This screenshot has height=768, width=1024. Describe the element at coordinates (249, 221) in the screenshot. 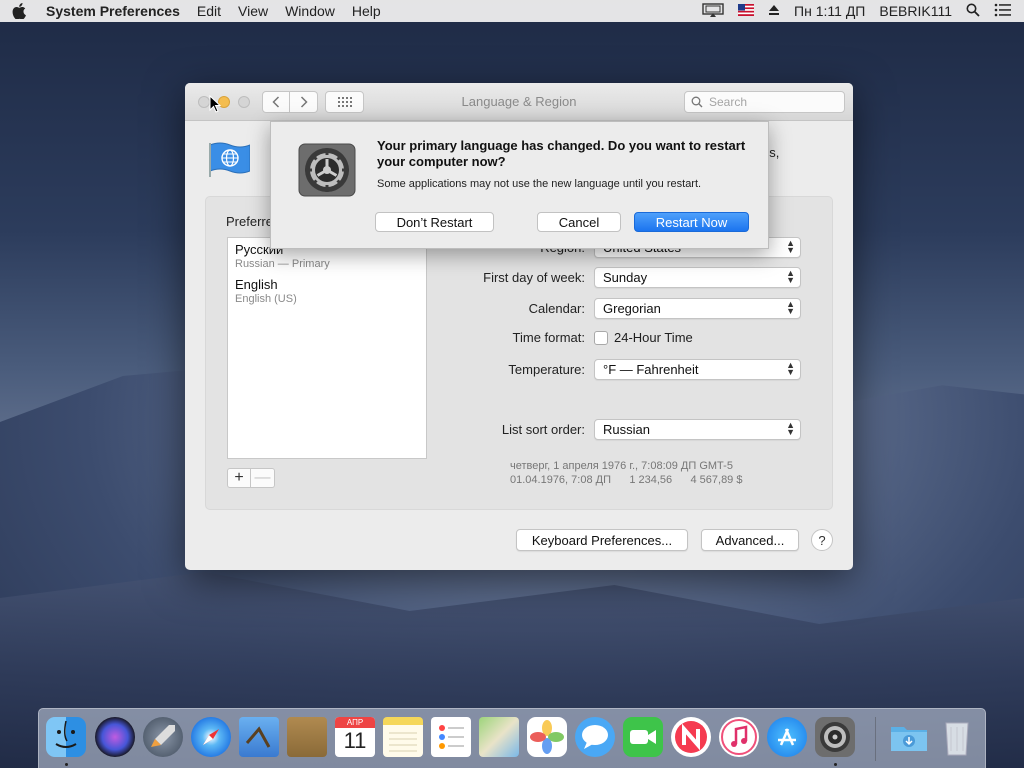

I see `preferred-languages-label: Preferre` at that location.